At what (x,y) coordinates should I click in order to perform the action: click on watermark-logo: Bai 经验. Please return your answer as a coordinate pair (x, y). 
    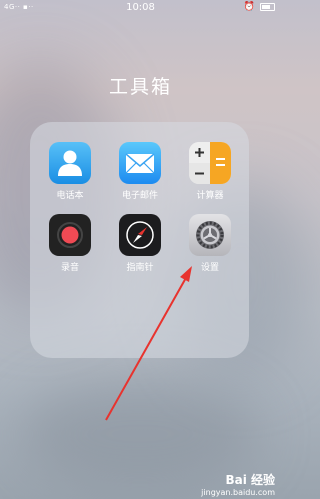
    Looking at the image, I should click on (250, 480).